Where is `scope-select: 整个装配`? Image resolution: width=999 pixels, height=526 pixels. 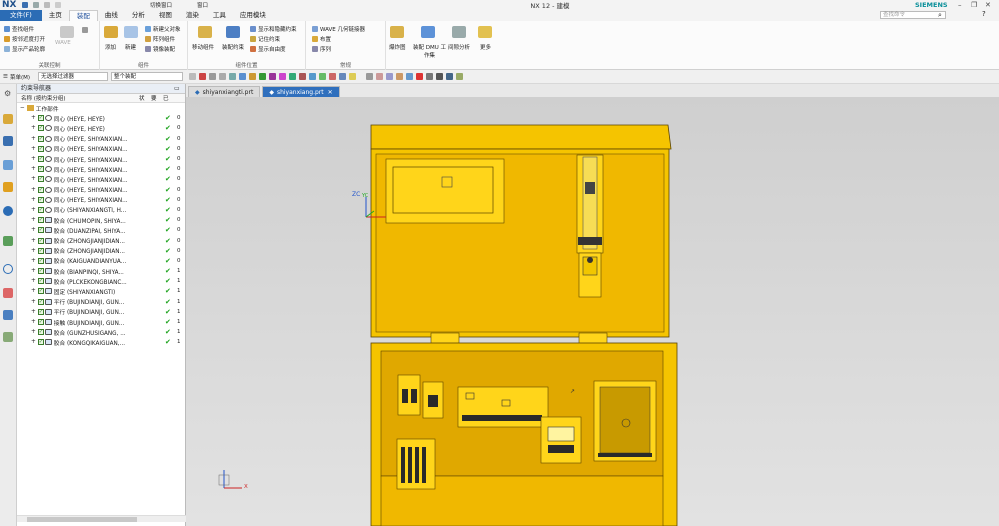
scope-select: 整个装配 is located at coordinates (146, 76).